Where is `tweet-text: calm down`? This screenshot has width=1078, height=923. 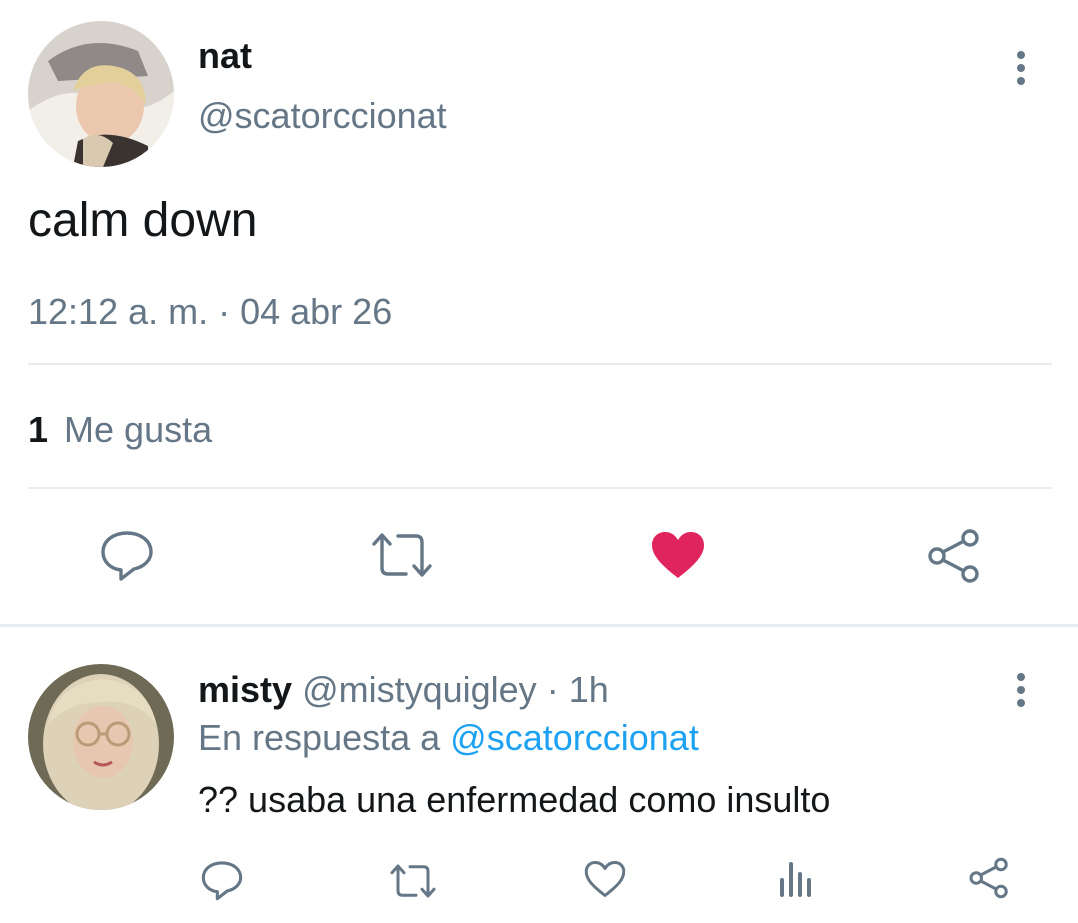
tweet-text: calm down is located at coordinates (143, 220).